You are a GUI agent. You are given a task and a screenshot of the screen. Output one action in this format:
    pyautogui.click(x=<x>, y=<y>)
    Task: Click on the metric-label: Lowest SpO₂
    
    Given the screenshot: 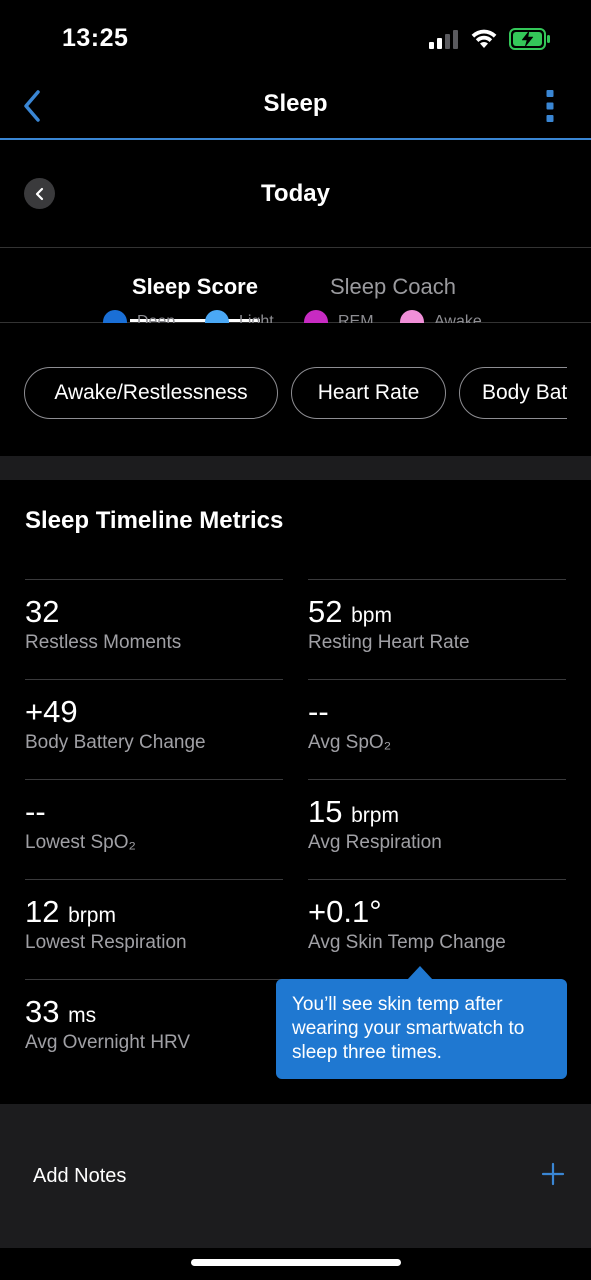 What is the action you would take?
    pyautogui.click(x=80, y=842)
    